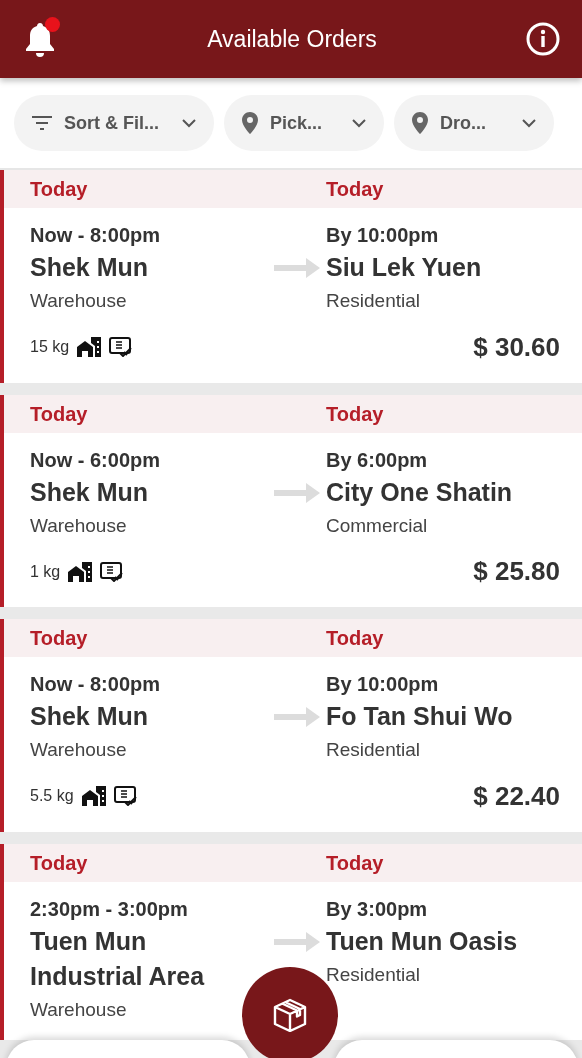  I want to click on pickup-time: Now - 6:00pm, so click(96, 460).